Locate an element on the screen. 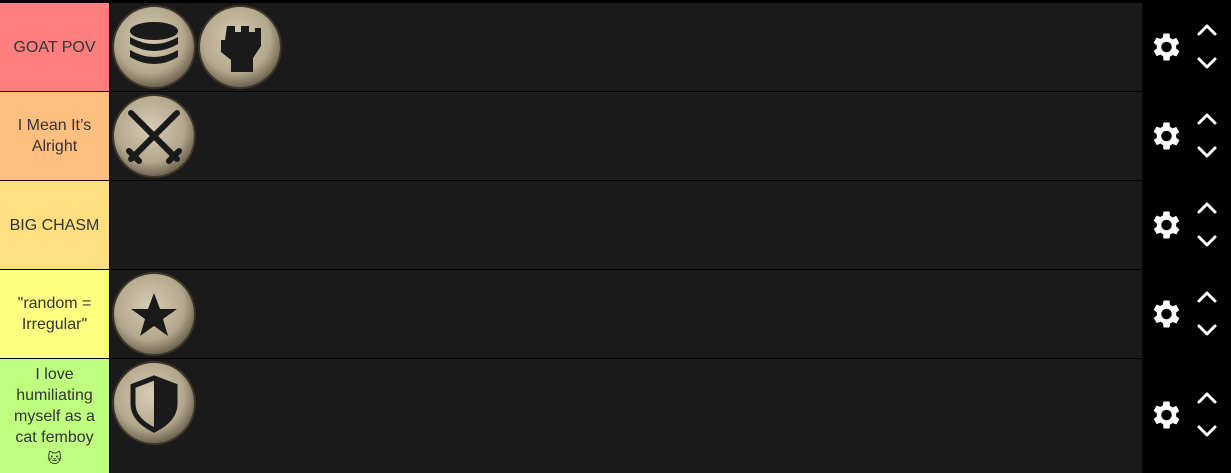 Image resolution: width=1231 pixels, height=473 pixels. cat-emoji: 🐱 is located at coordinates (54, 457).